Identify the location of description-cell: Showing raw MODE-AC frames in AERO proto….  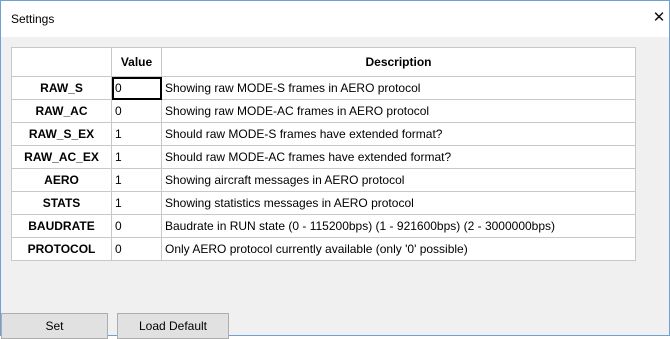
(398, 111).